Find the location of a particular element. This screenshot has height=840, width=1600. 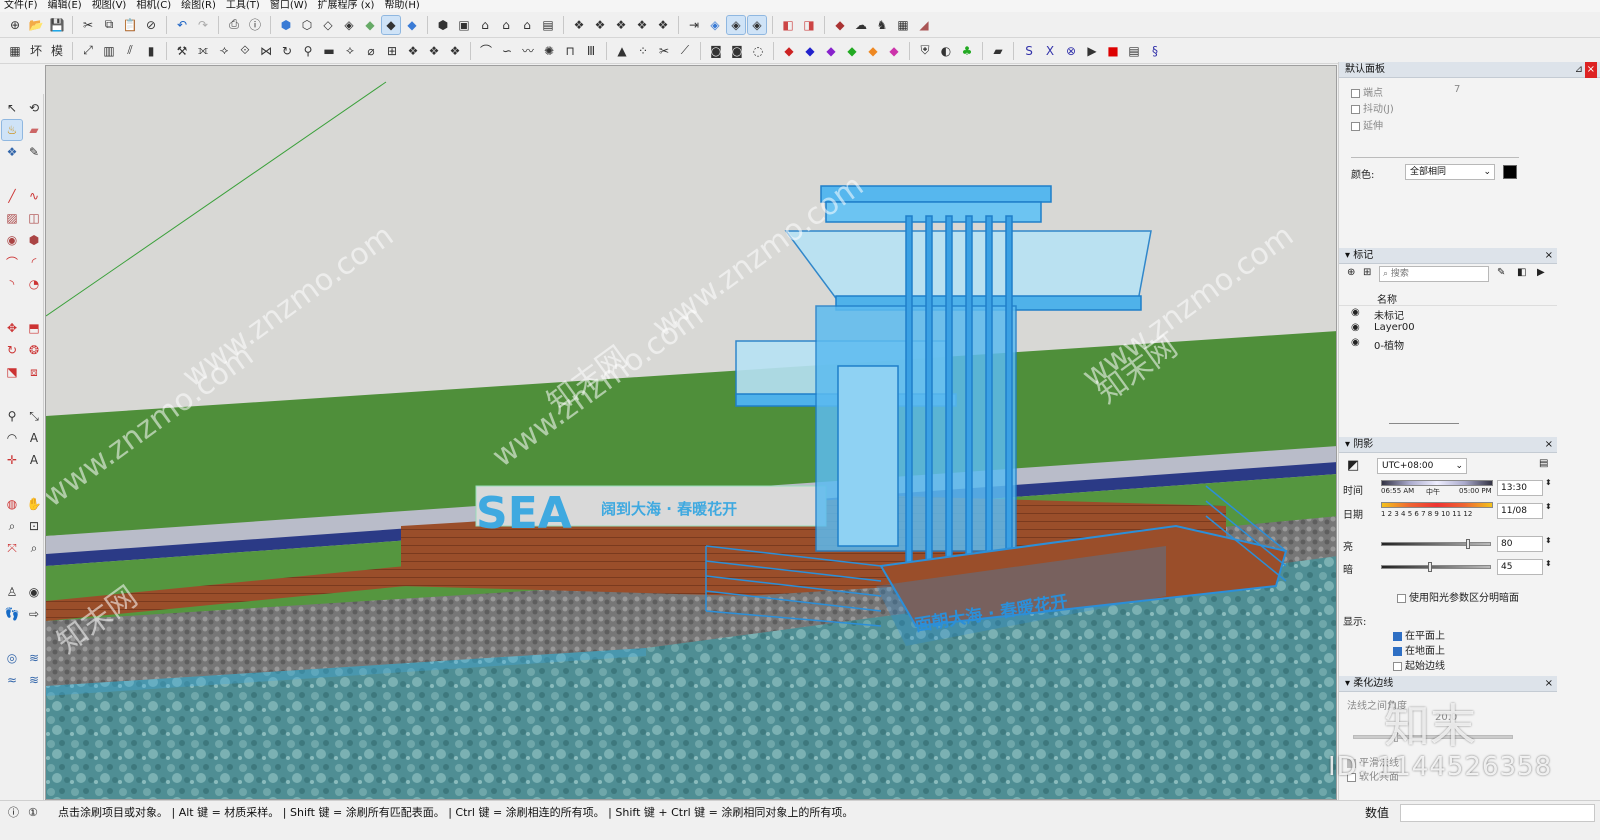

smoove-icon: ≈ is located at coordinates (12, 680).